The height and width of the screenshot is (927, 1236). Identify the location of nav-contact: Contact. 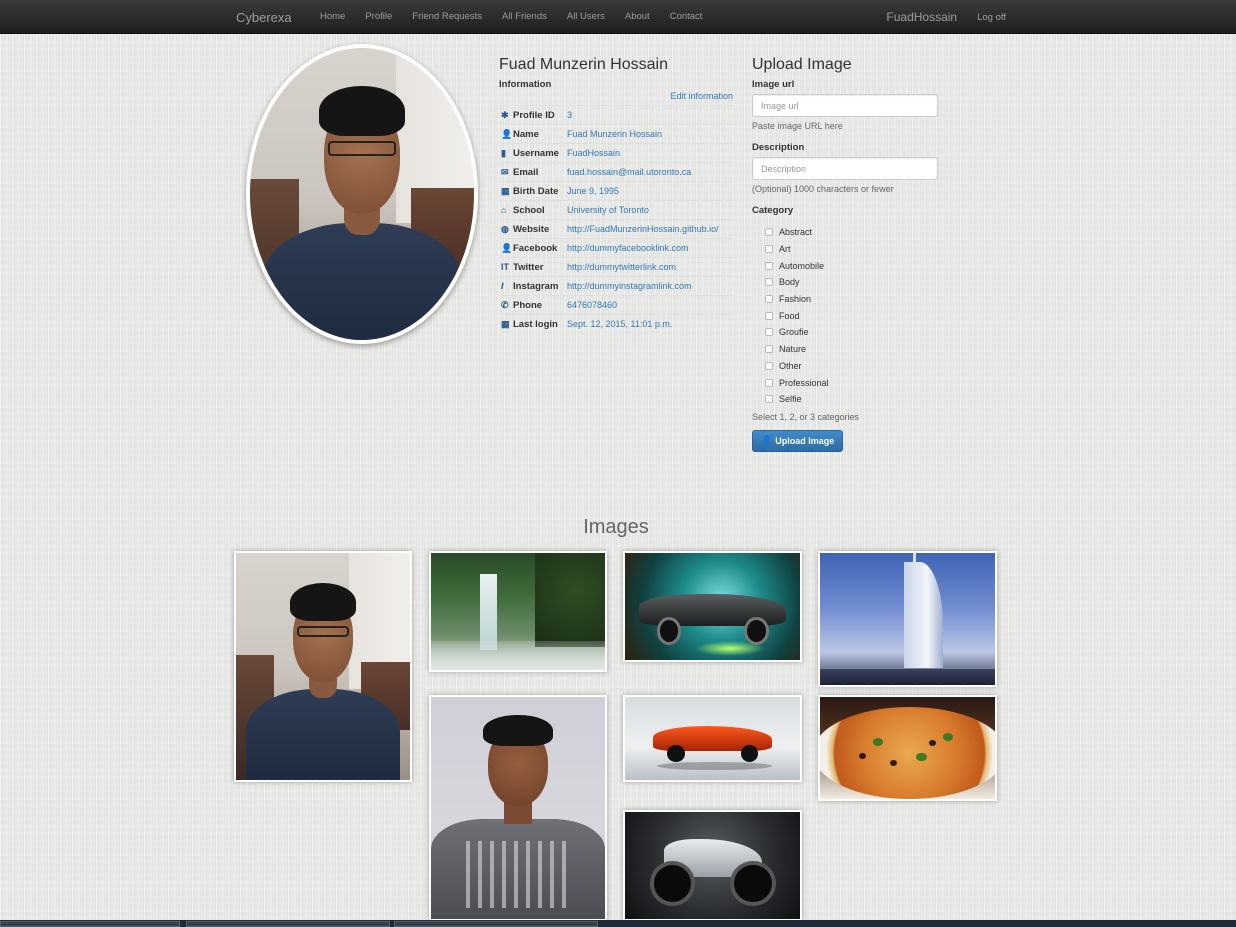
(686, 17).